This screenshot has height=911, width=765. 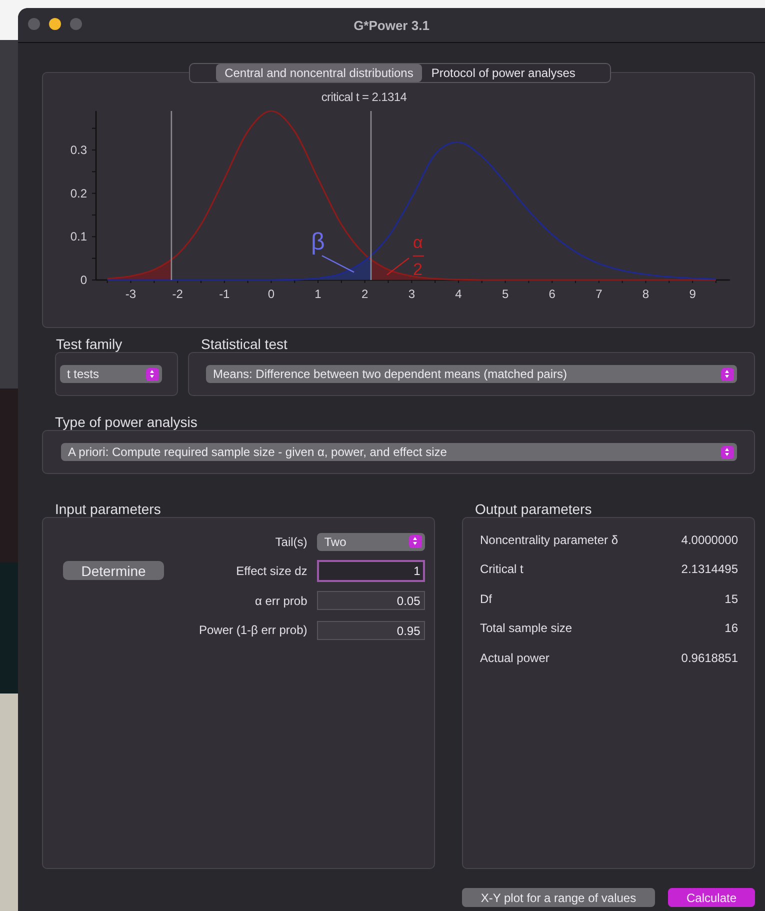 What do you see at coordinates (371, 600) in the screenshot?
I see `input-field: 0.05` at bounding box center [371, 600].